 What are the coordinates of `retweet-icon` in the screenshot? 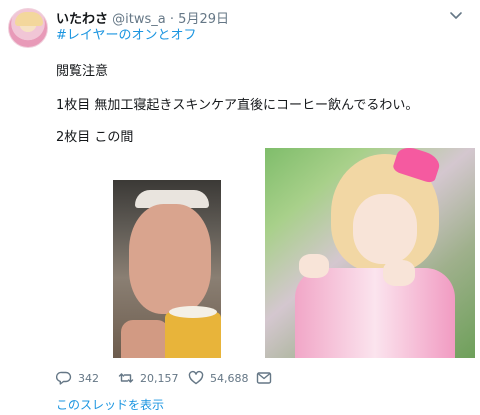 It's located at (126, 378).